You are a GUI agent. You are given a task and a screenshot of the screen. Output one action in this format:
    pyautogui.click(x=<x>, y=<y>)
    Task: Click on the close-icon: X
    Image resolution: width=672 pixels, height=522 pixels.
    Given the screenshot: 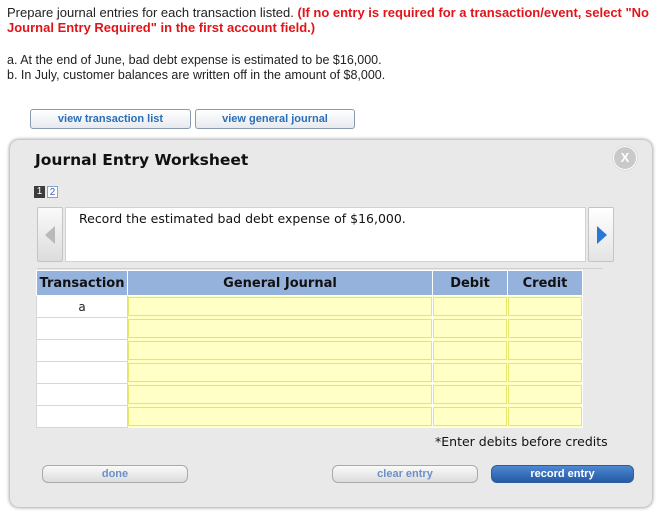 What is the action you would take?
    pyautogui.click(x=625, y=158)
    